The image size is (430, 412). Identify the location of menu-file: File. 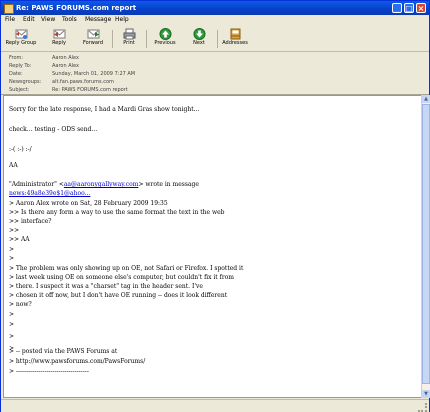
(10, 19).